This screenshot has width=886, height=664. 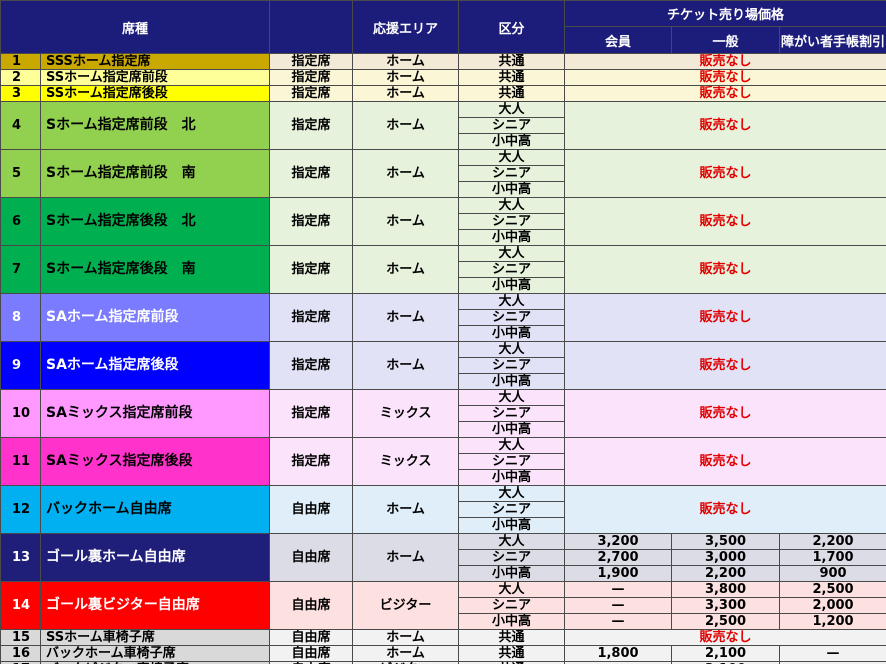 I want to click on seat-name: Sホーム指定席前段 南, so click(x=155, y=173).